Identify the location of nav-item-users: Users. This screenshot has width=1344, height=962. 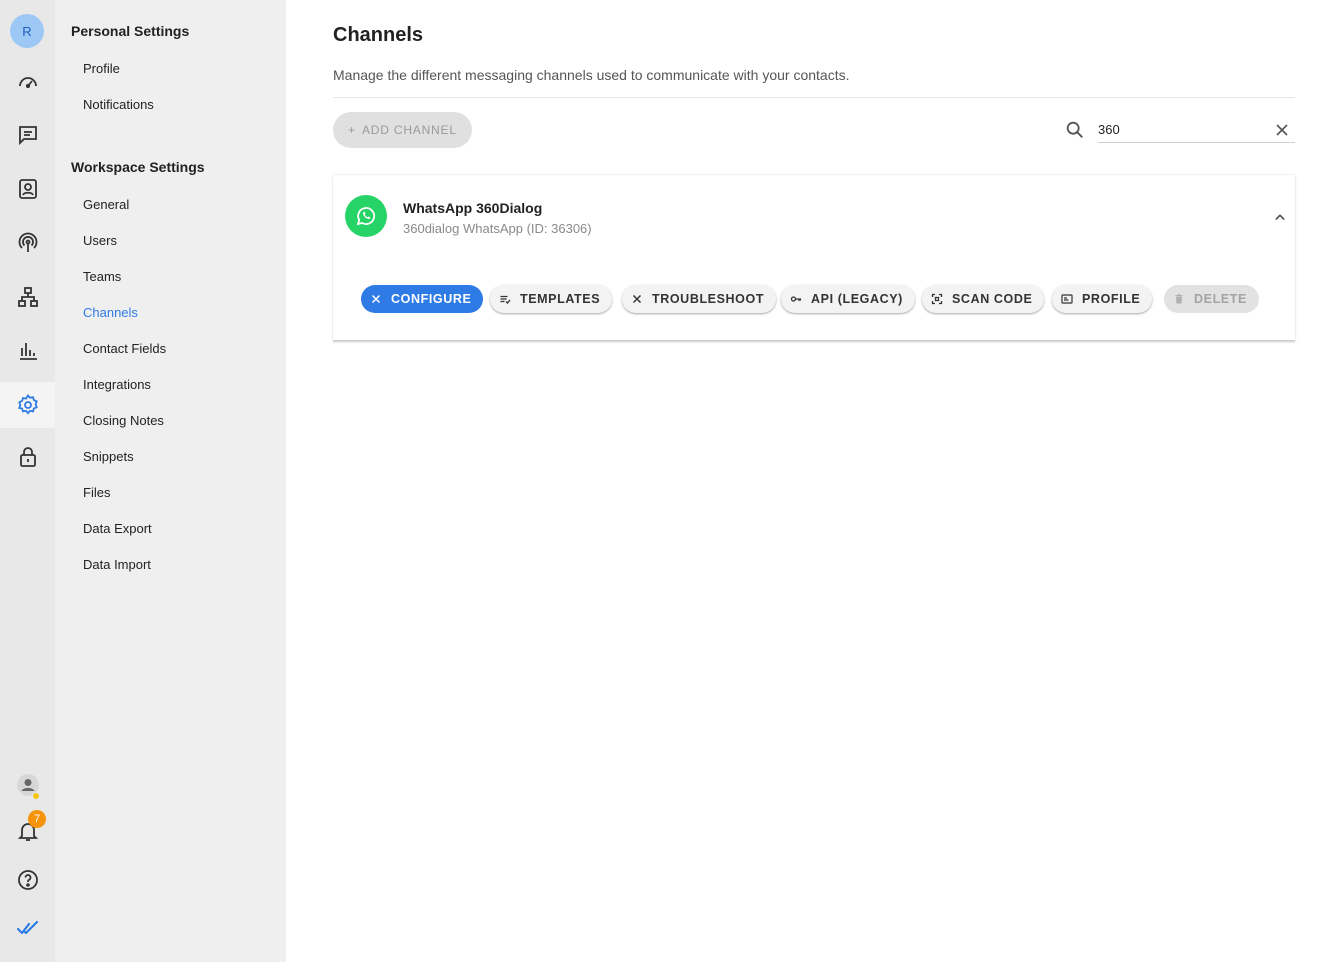
(100, 240).